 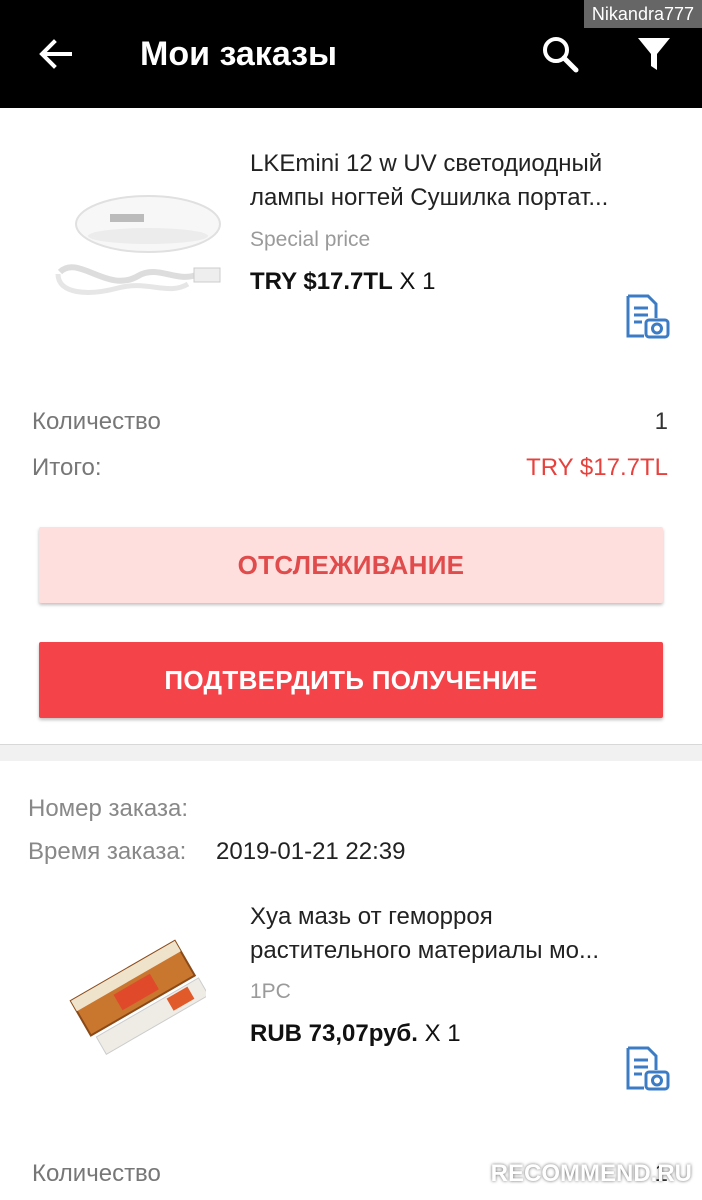 I want to click on product-title-line: LKEmini 12 w UV светодиодный, so click(x=460, y=164).